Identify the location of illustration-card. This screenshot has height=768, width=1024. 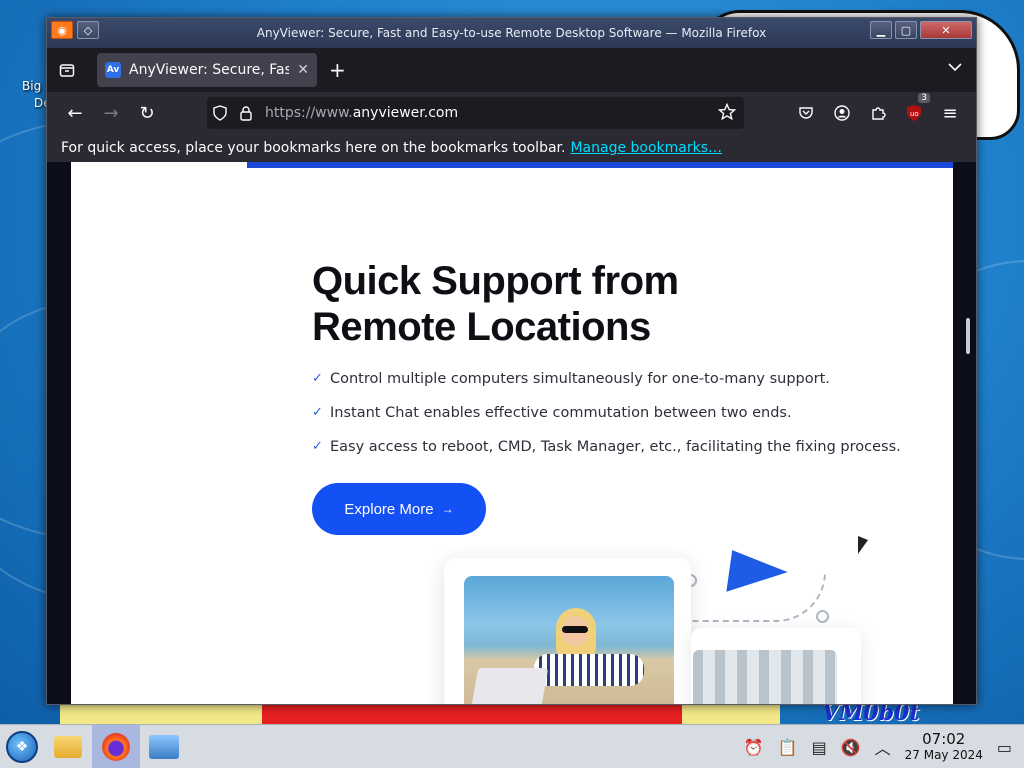
(567, 631).